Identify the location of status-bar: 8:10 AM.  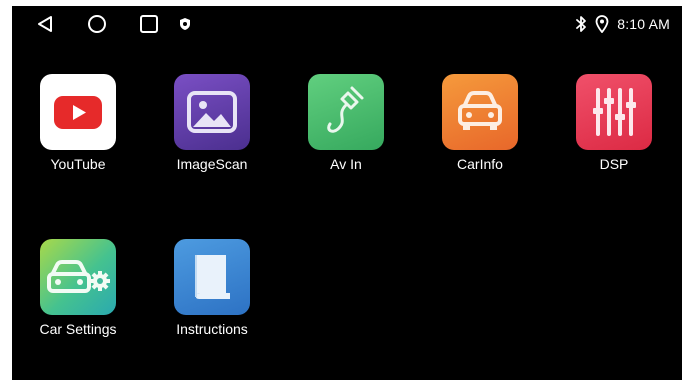
(347, 24).